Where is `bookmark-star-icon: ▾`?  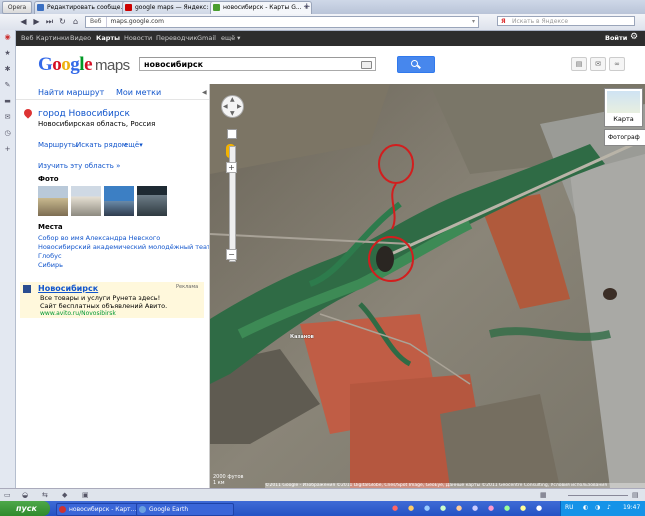 bookmark-star-icon: ▾ is located at coordinates (473, 22).